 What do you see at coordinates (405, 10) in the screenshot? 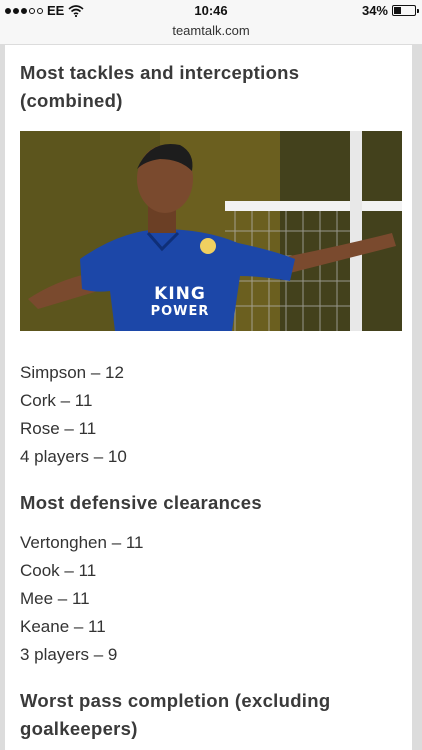
I see `battery-icon` at bounding box center [405, 10].